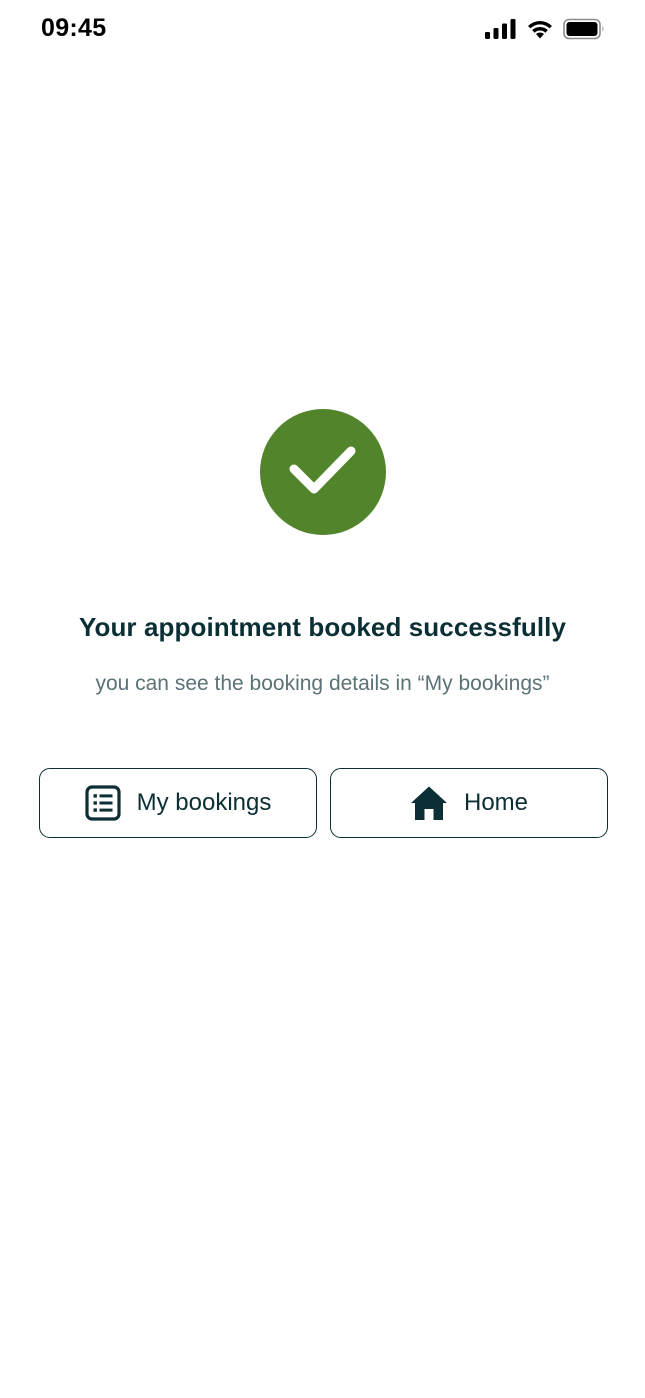 Image resolution: width=645 pixels, height=1398 pixels. I want to click on home-label: Home, so click(496, 802).